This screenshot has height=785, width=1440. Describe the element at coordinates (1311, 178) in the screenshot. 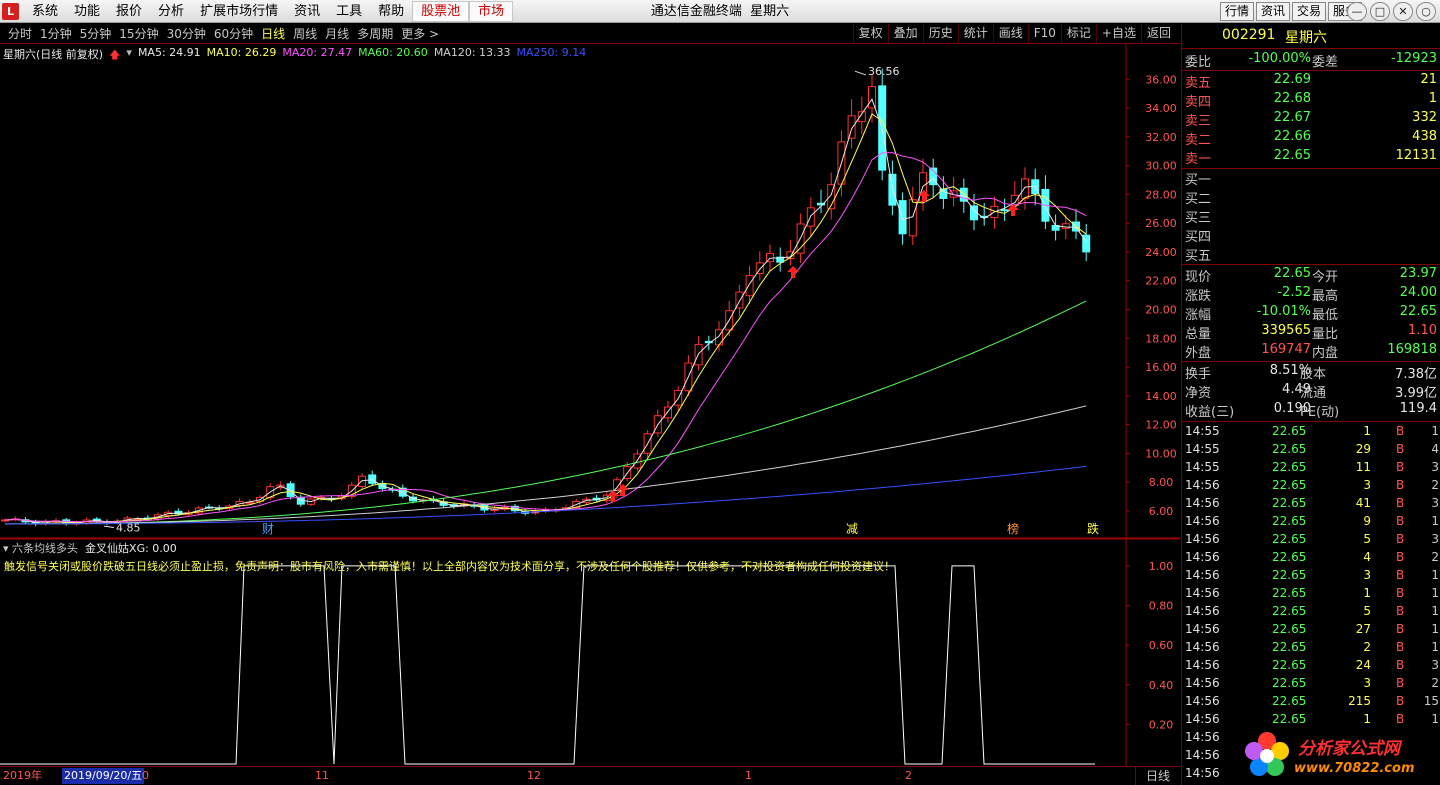

I see `bid-row: 买一` at that location.